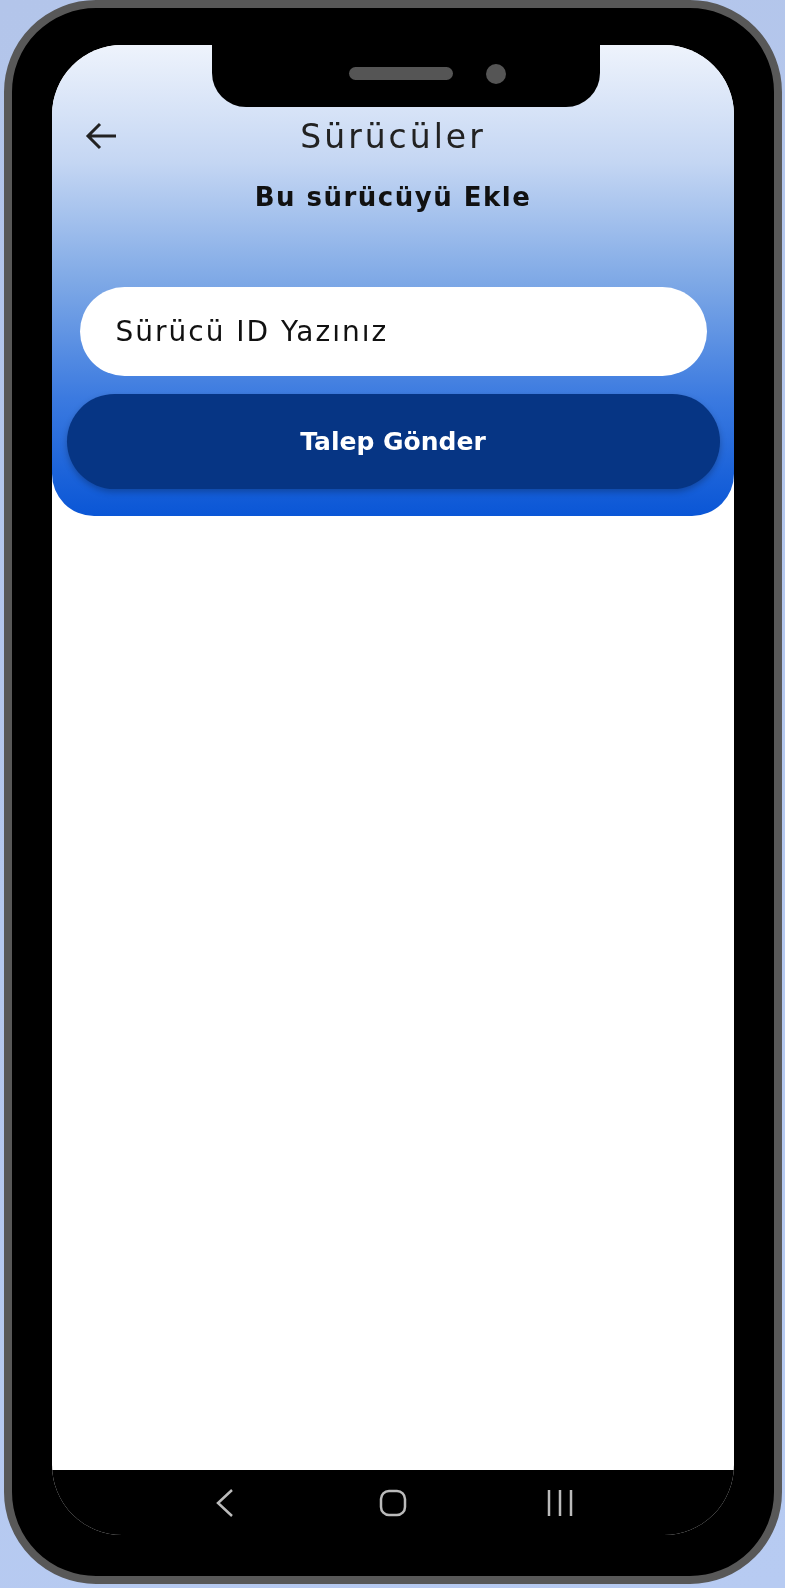 The height and width of the screenshot is (1588, 785). Describe the element at coordinates (393, 197) in the screenshot. I see `page-subtitle: Bu sürücüyü Ekle` at that location.